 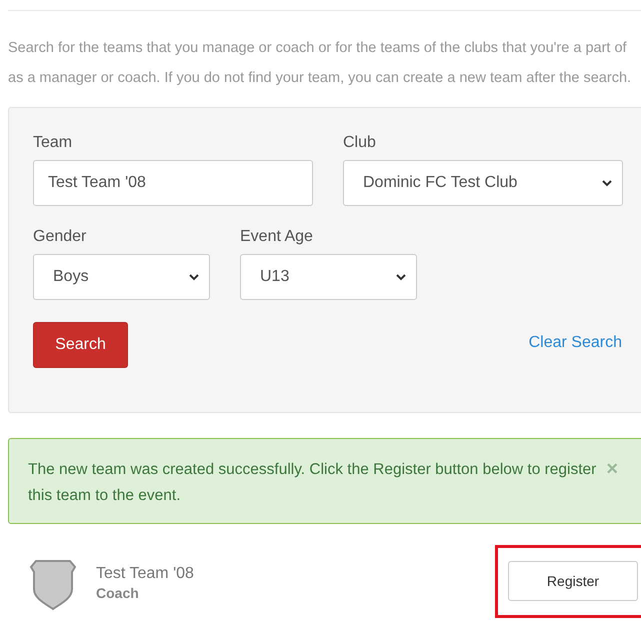 What do you see at coordinates (60, 237) in the screenshot?
I see `field-label: Gender` at bounding box center [60, 237].